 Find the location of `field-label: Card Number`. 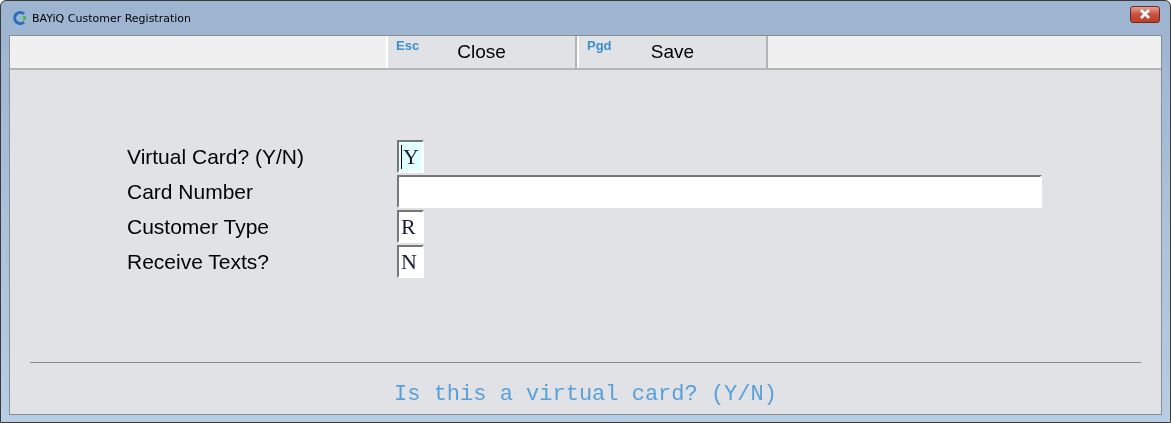

field-label: Card Number is located at coordinates (191, 191).